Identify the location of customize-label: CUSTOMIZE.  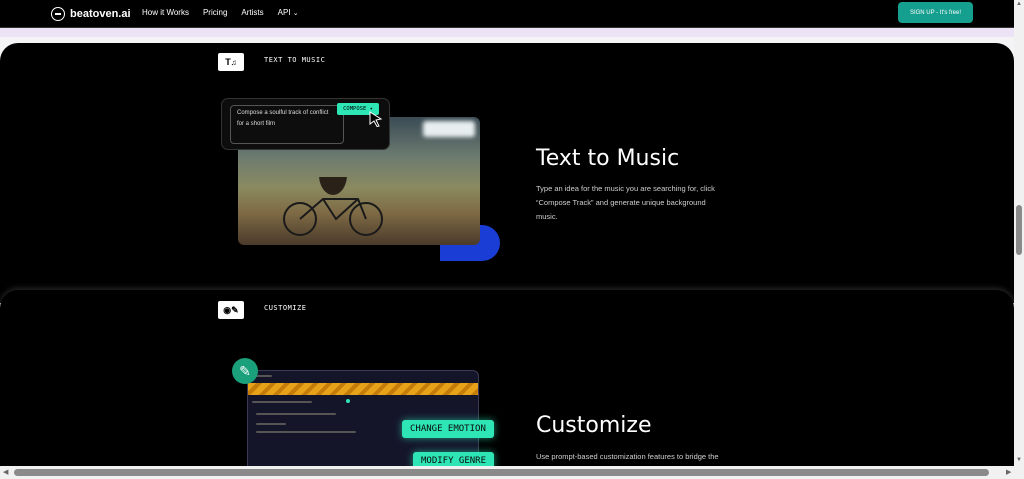
(285, 308).